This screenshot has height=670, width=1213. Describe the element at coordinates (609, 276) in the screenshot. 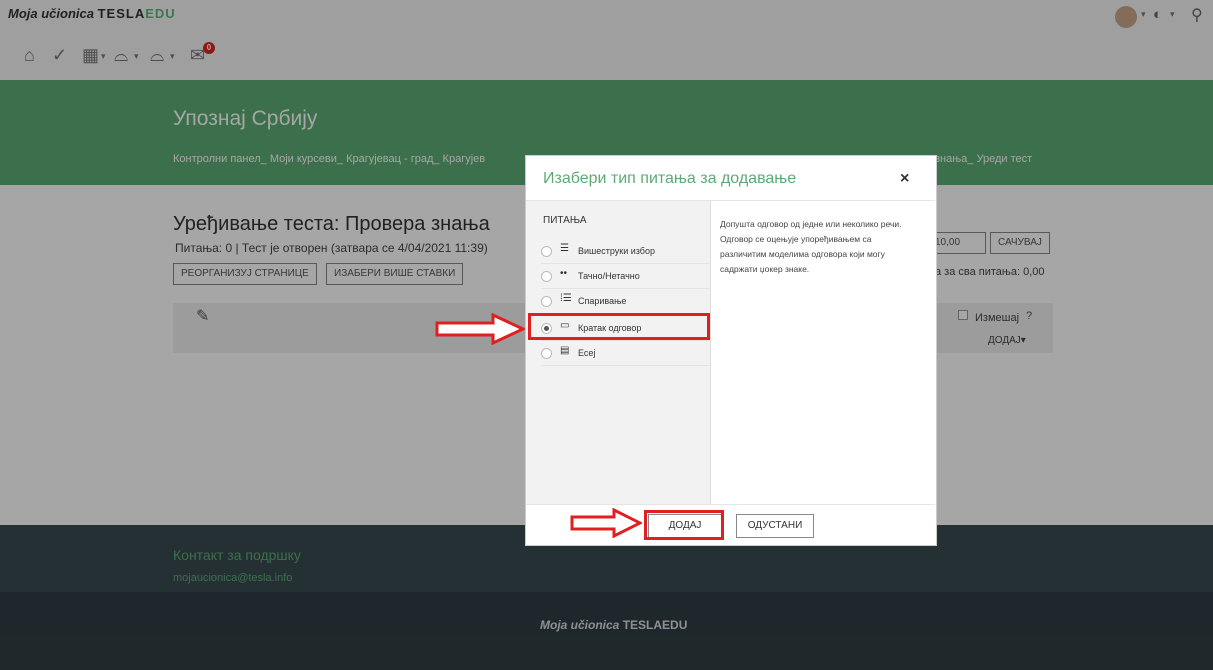

I see `option-label: Тачно/Нетачно` at that location.